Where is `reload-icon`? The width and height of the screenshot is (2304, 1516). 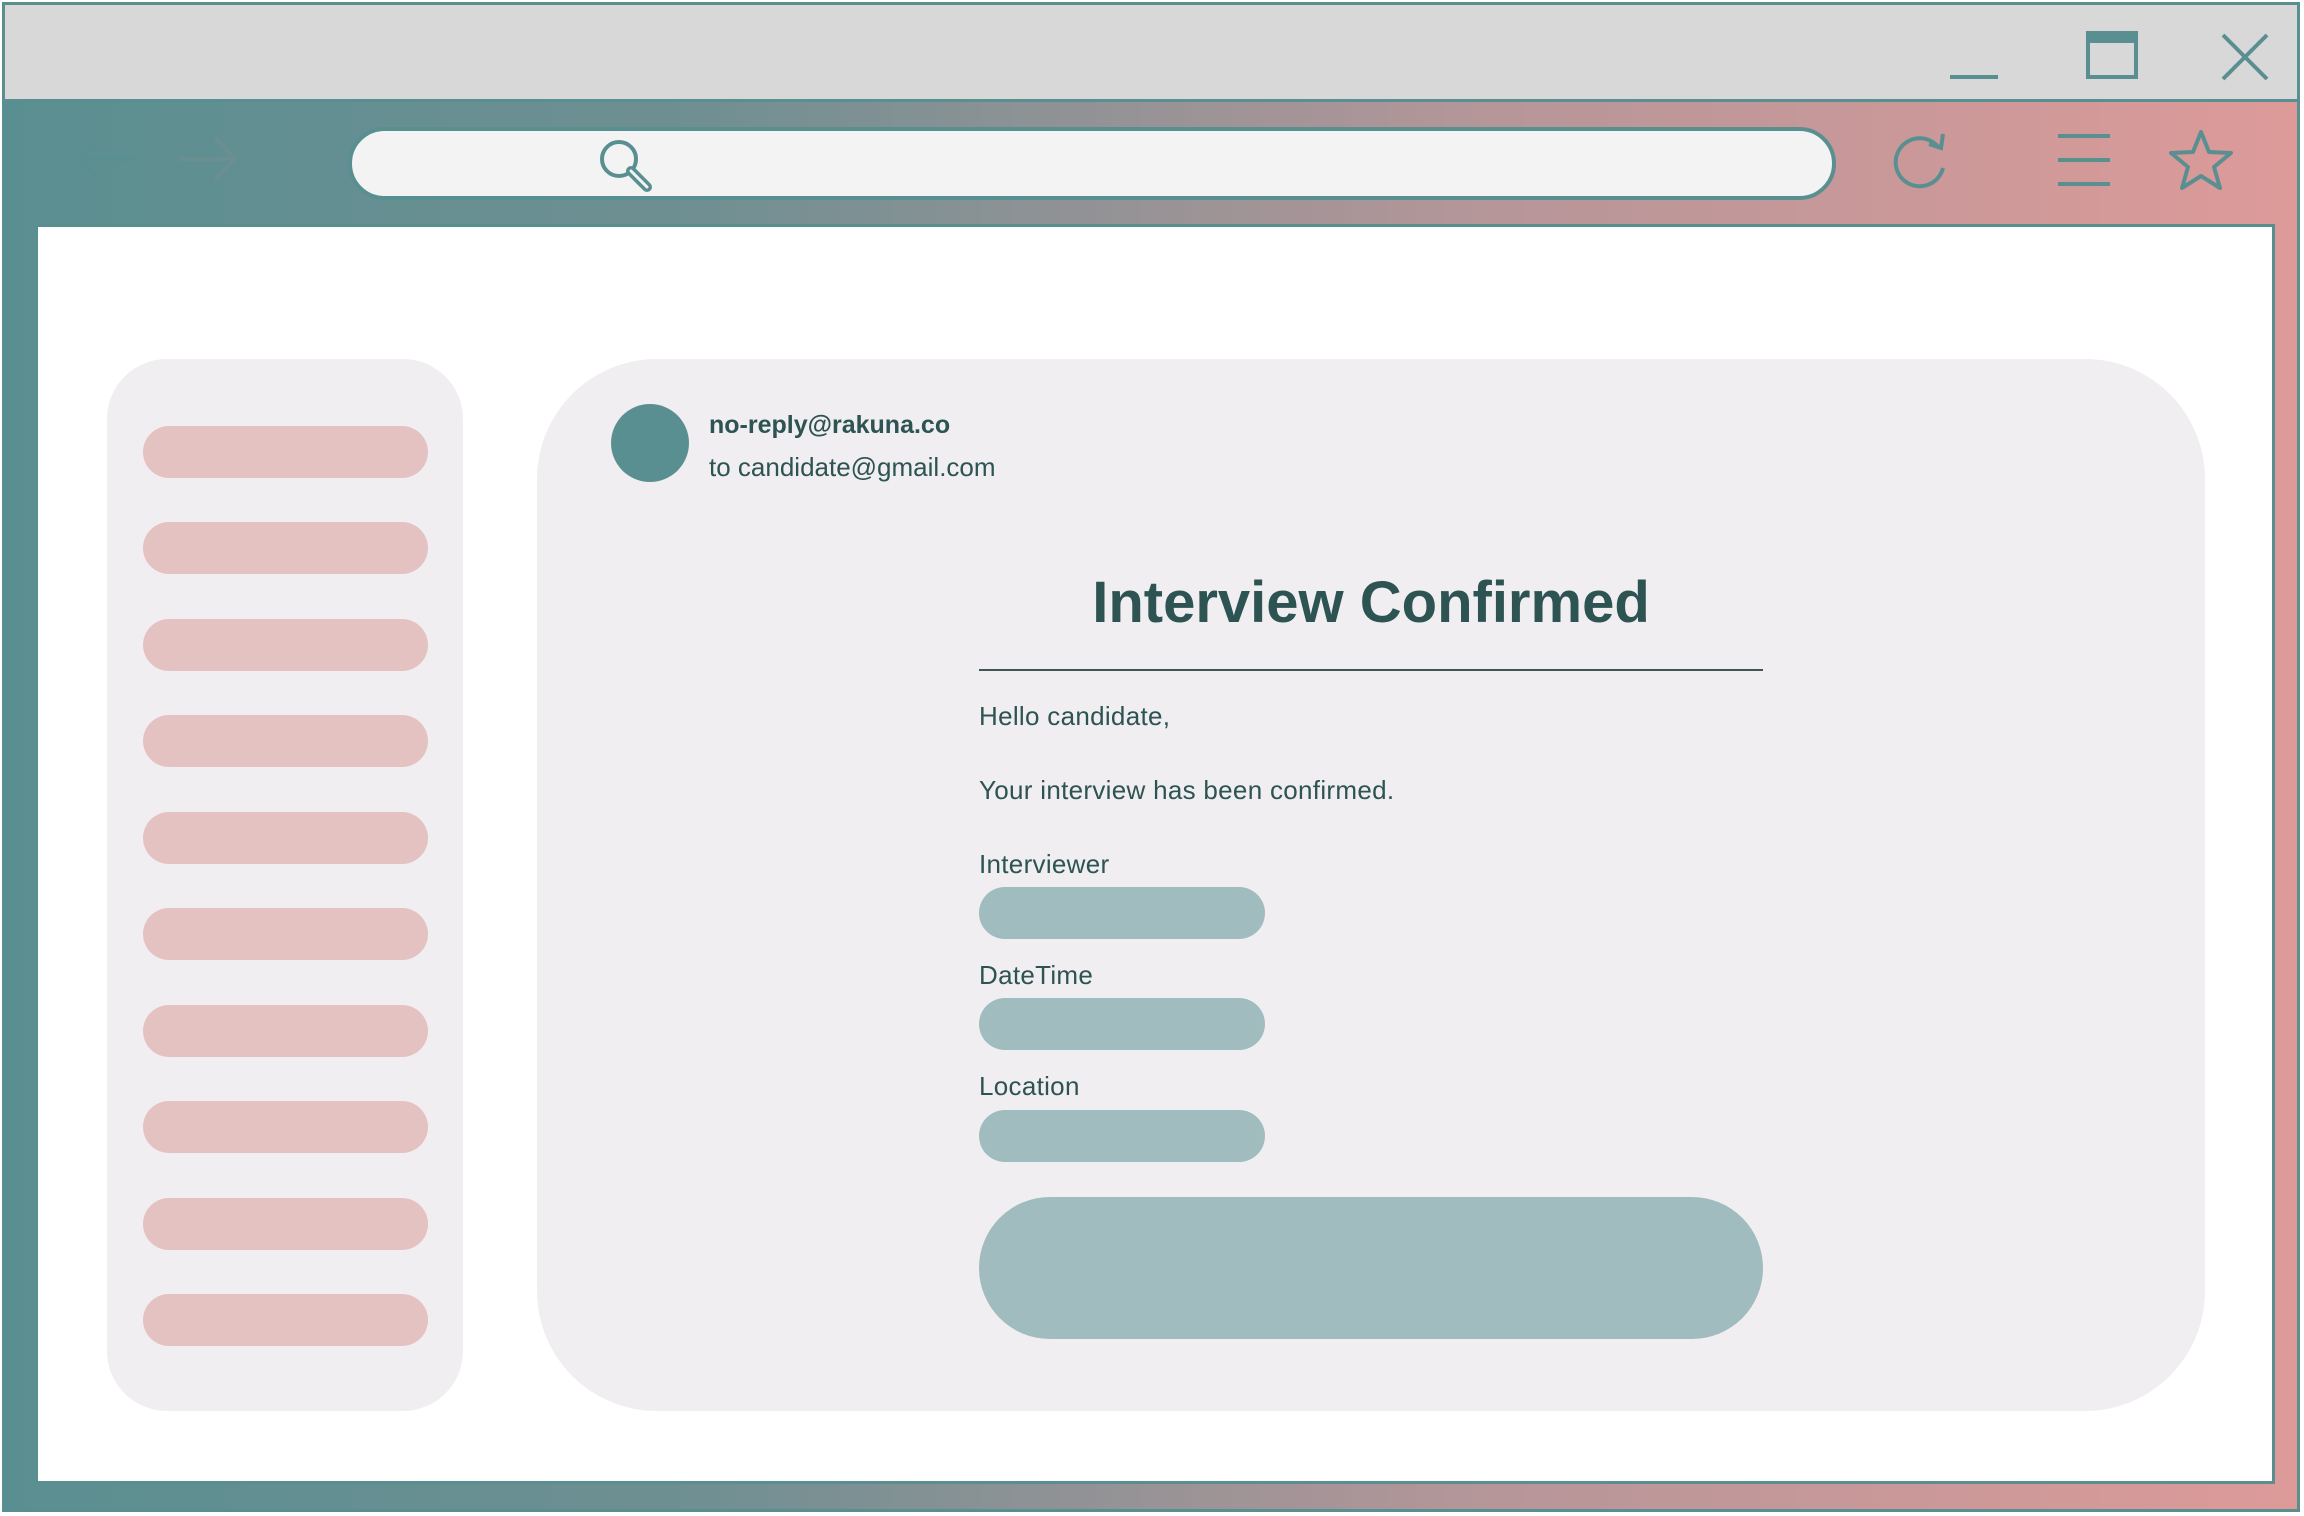
reload-icon is located at coordinates (1921, 160).